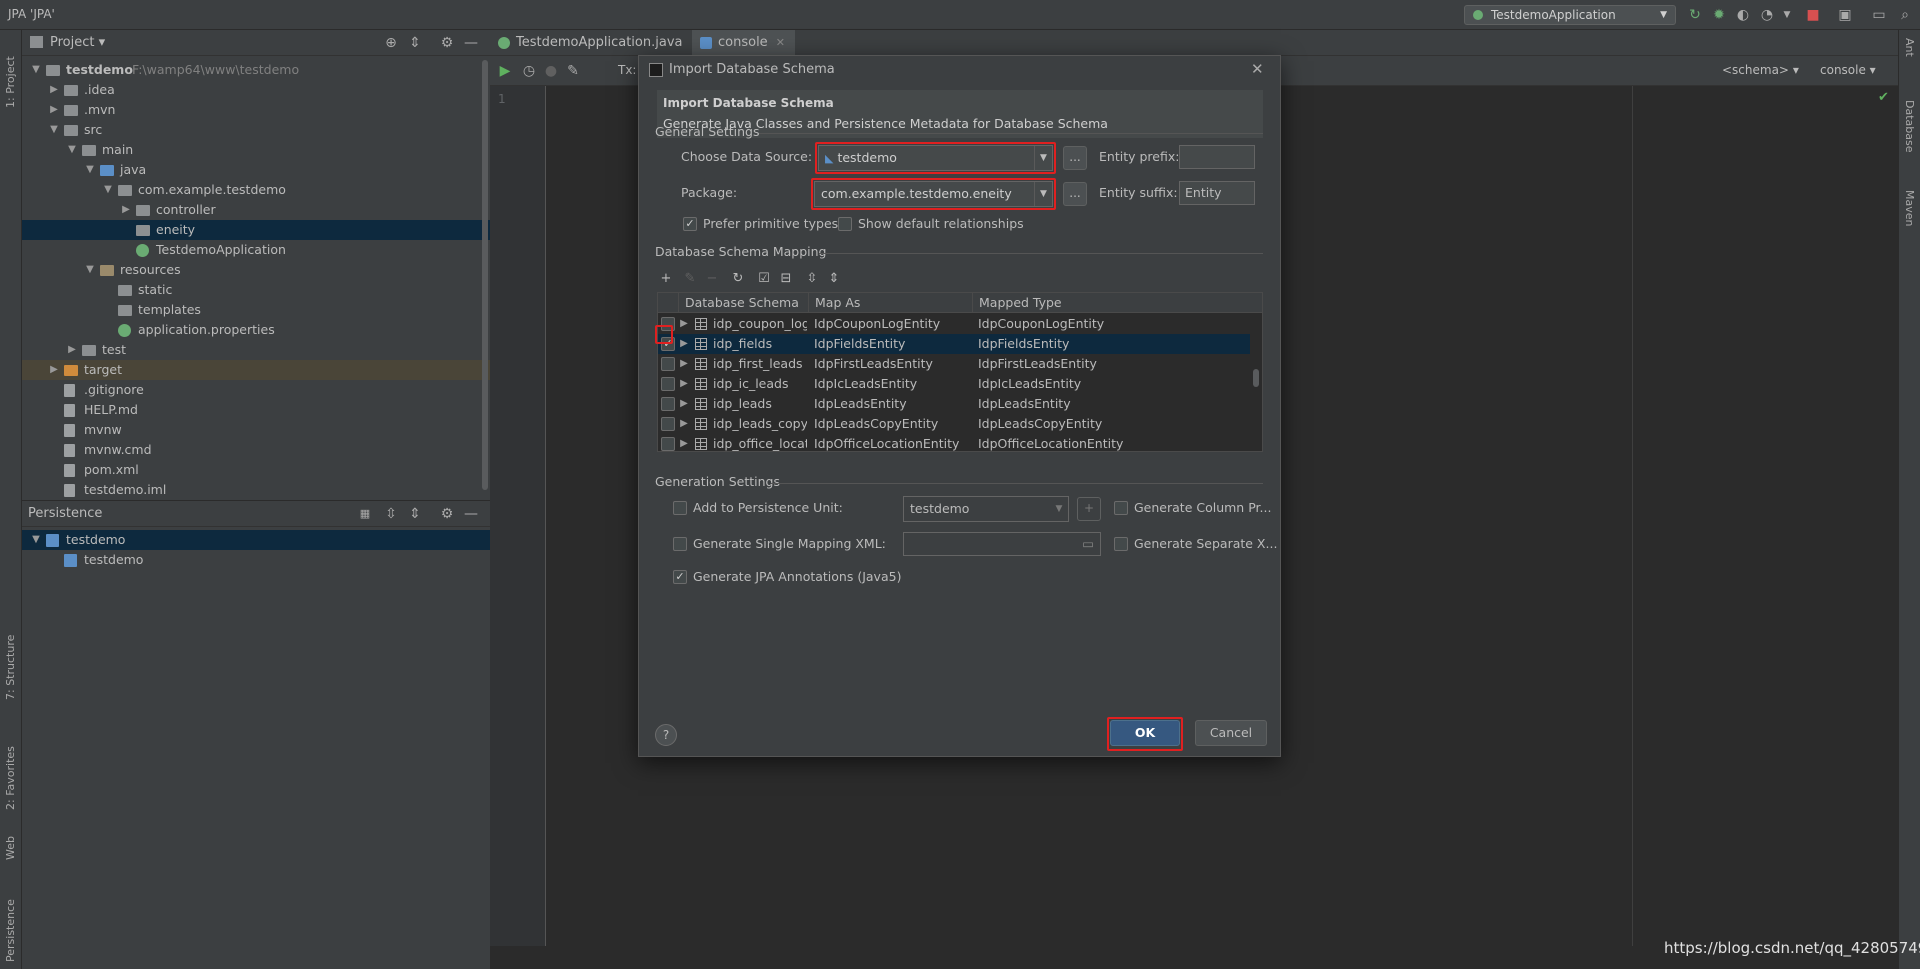  Describe the element at coordinates (256, 150) in the screenshot. I see `project-tree-item: ▼ main` at that location.